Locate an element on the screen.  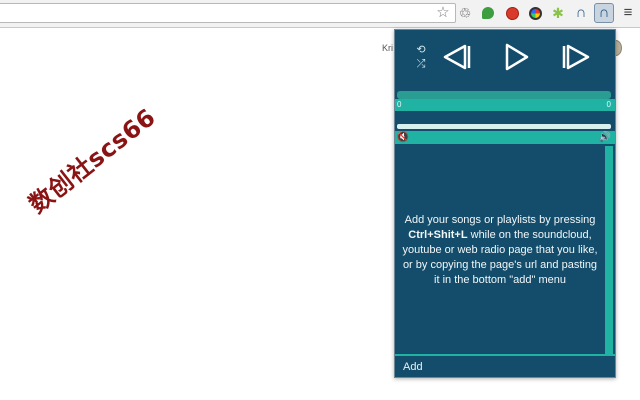
current-time: 0 is located at coordinates (399, 104).